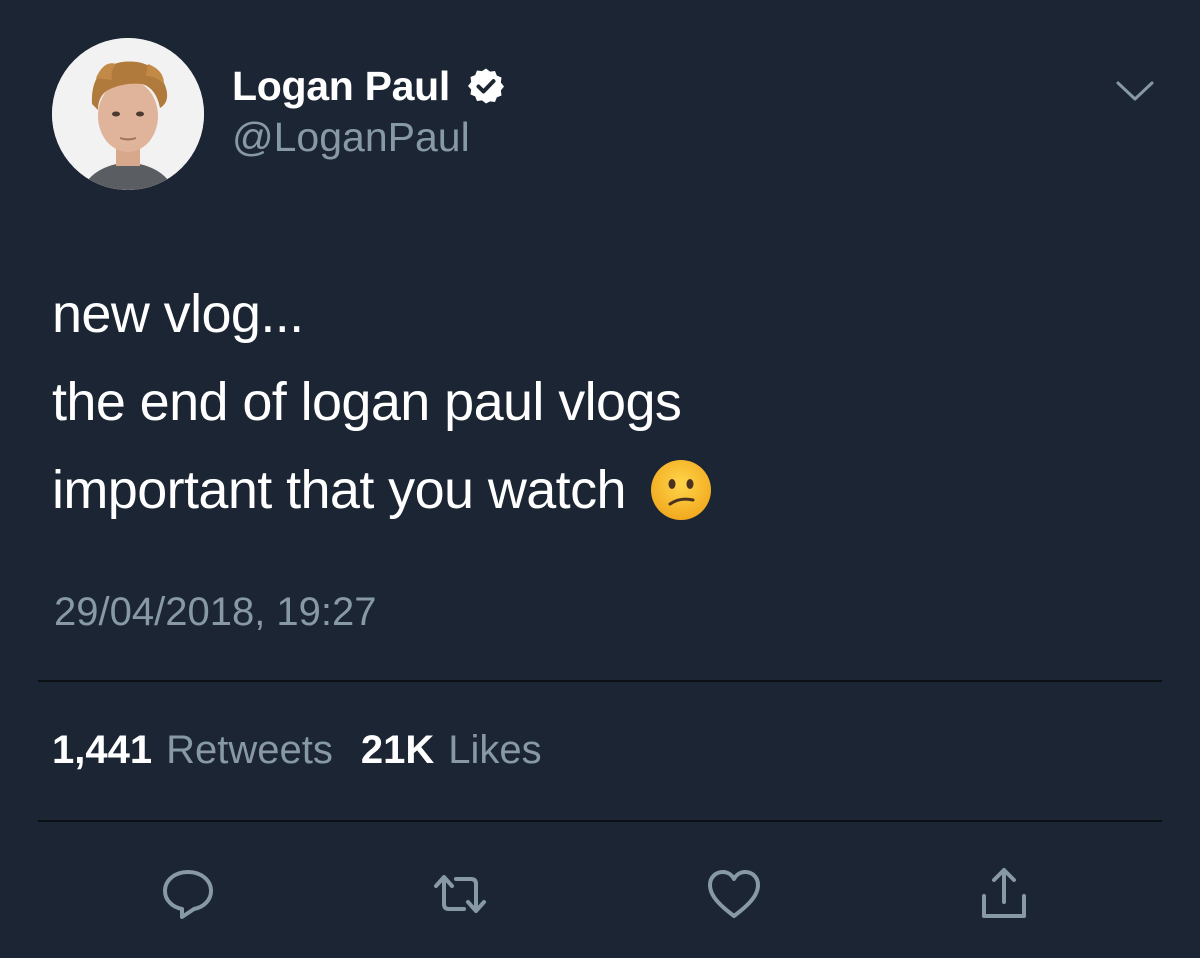 The image size is (1200, 958). I want to click on share-button, so click(1004, 894).